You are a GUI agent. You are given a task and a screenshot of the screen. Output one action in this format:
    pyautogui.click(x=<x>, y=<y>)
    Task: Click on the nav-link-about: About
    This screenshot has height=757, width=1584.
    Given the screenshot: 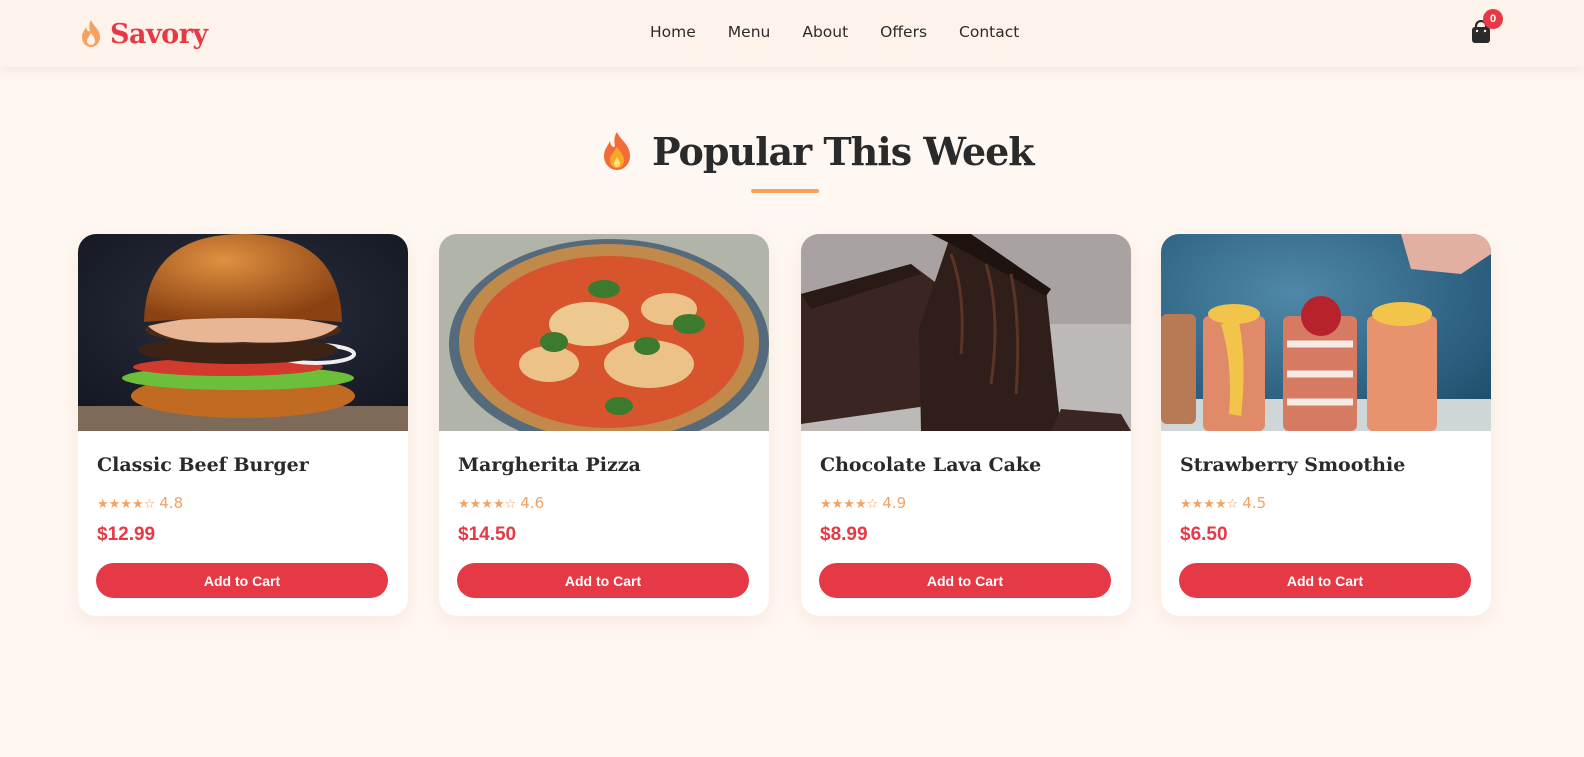 What is the action you would take?
    pyautogui.click(x=825, y=32)
    